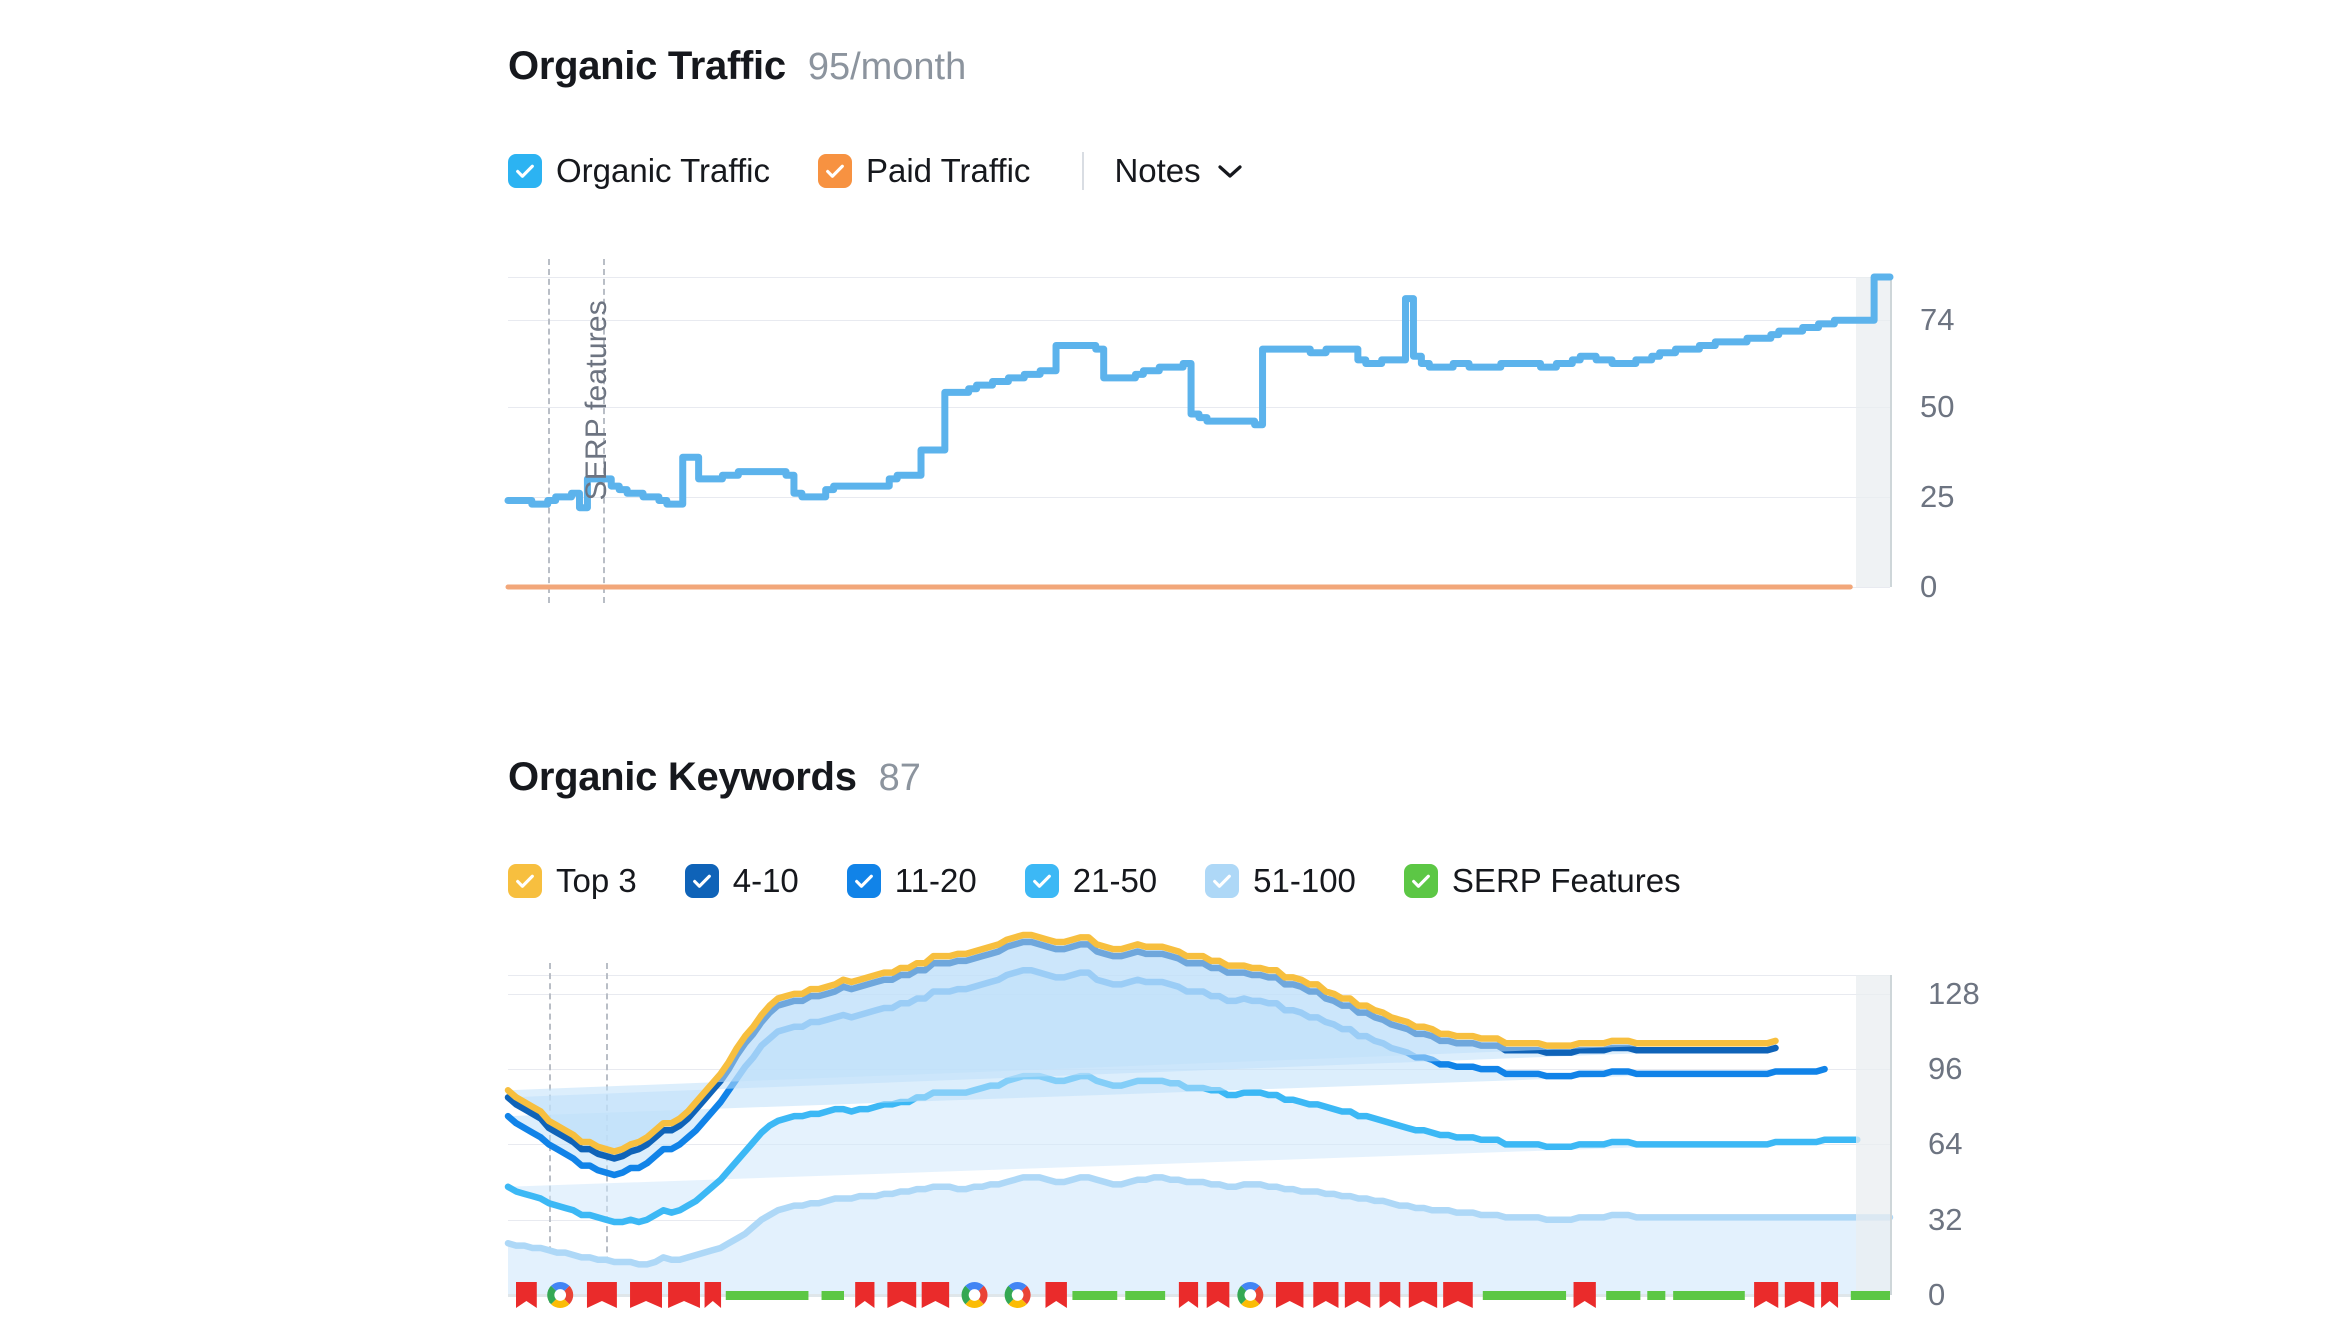  I want to click on legend-item-top-3: Top 3, so click(572, 881).